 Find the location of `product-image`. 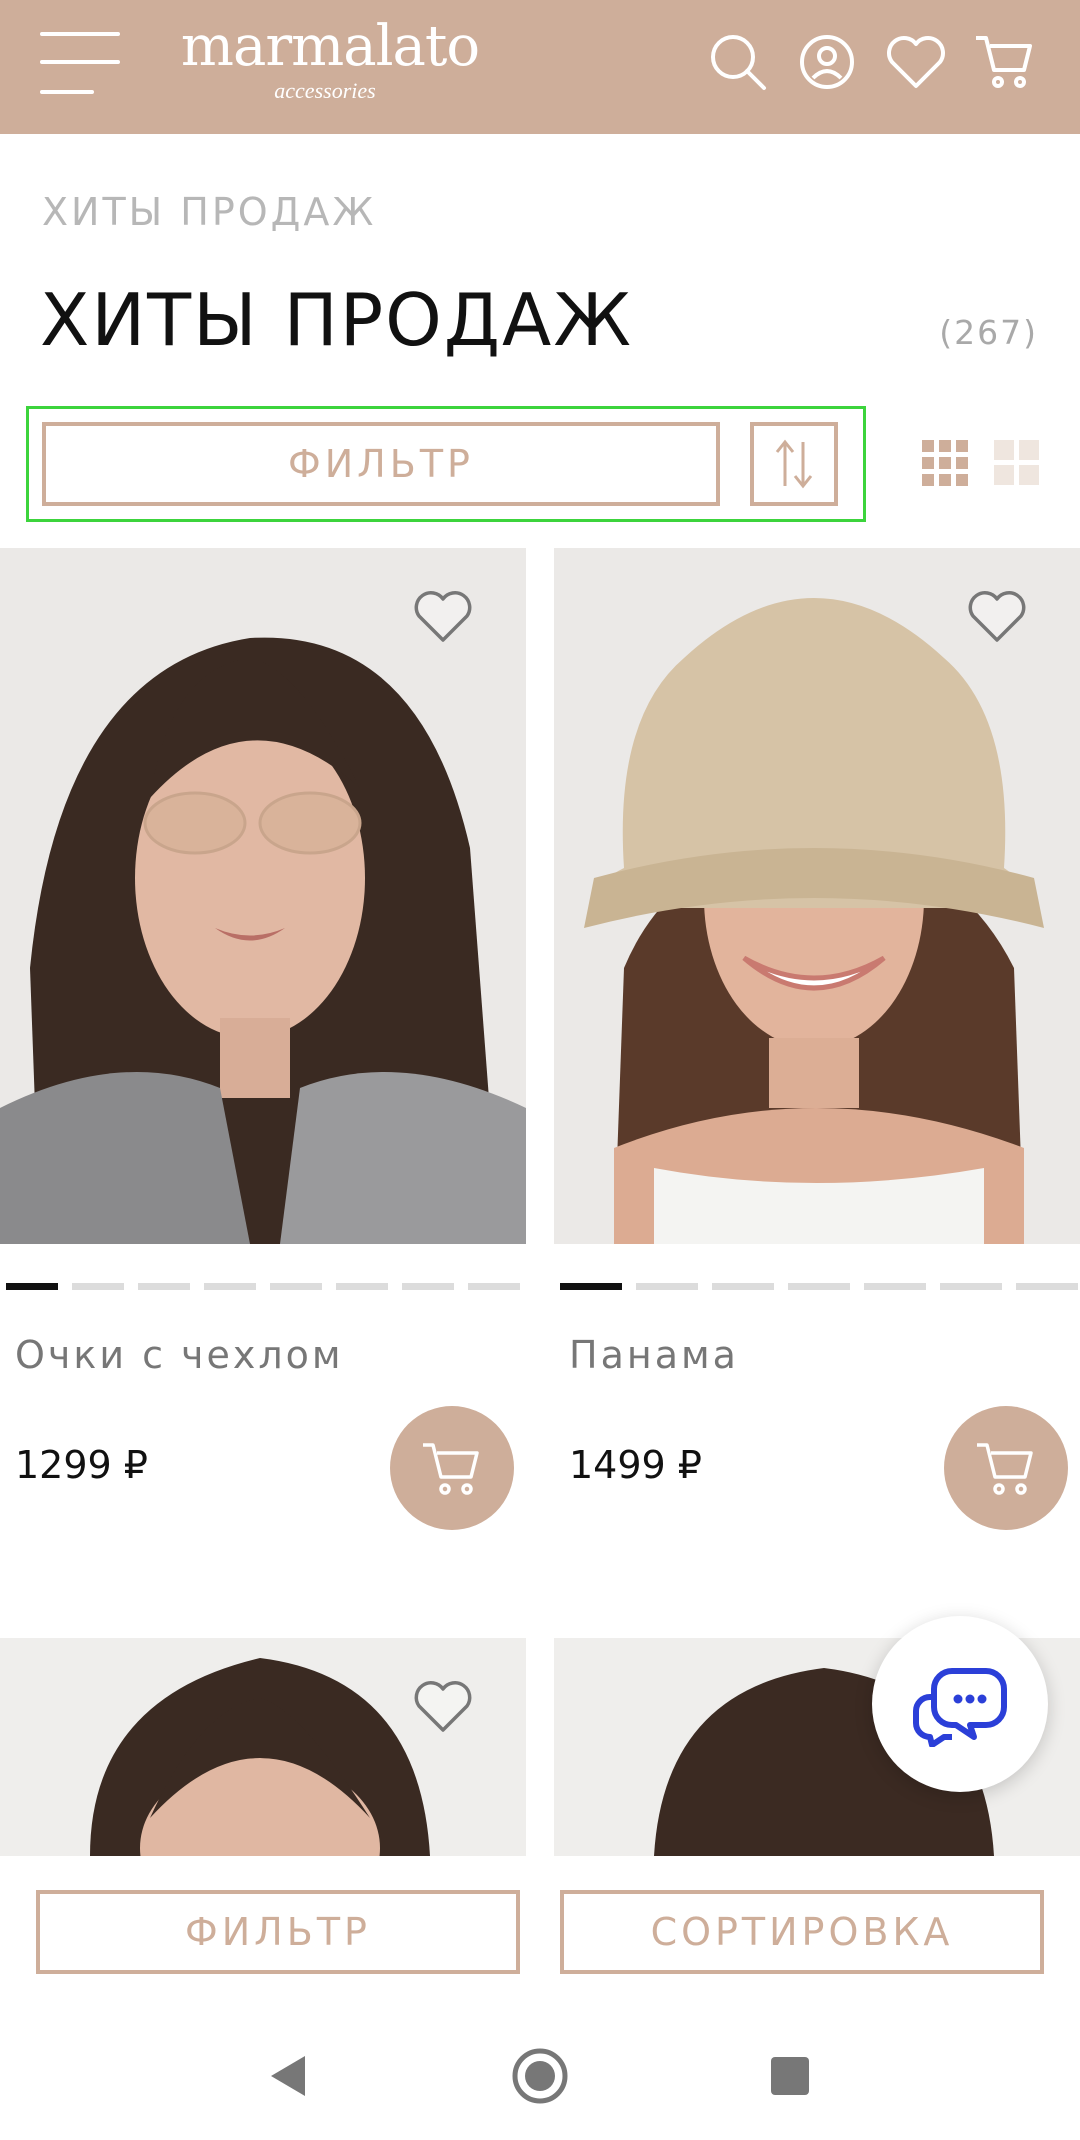

product-image is located at coordinates (263, 1747).